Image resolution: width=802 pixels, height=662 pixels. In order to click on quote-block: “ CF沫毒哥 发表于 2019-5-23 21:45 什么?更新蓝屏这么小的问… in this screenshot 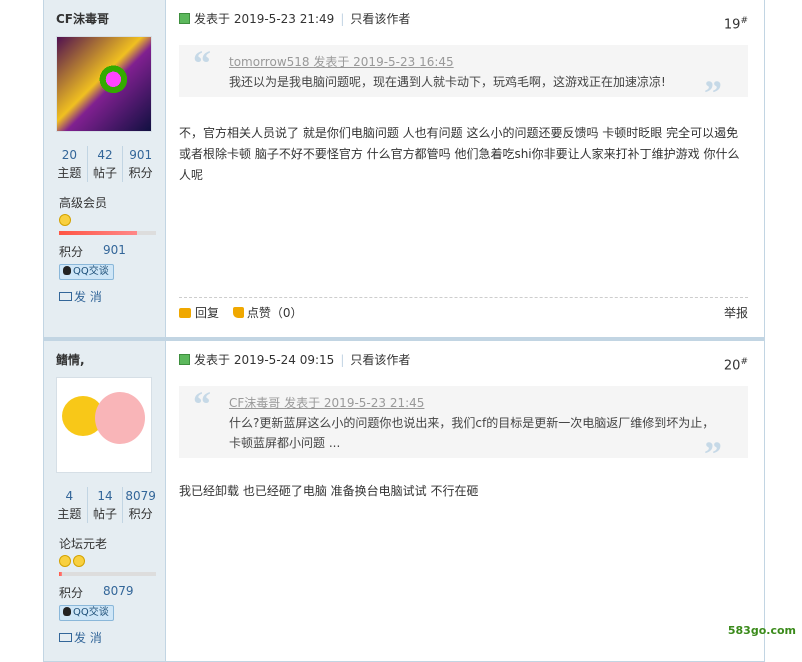, I will do `click(463, 429)`.